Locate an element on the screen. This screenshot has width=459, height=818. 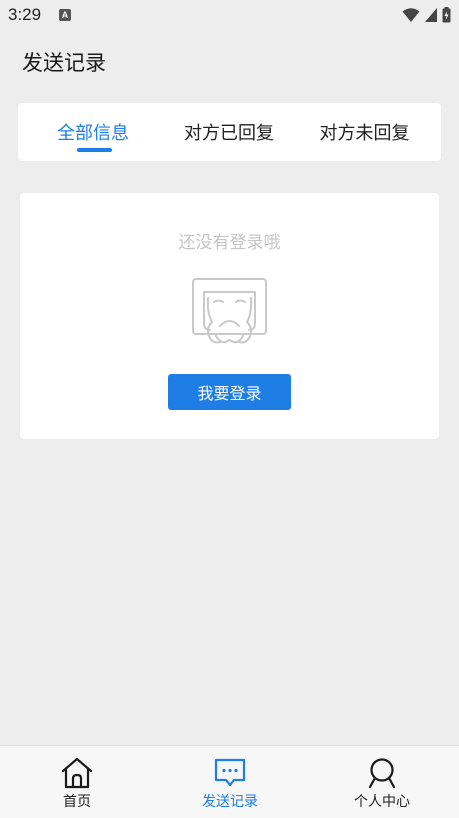
nav-item-send-records: 发送记录 is located at coordinates (230, 782).